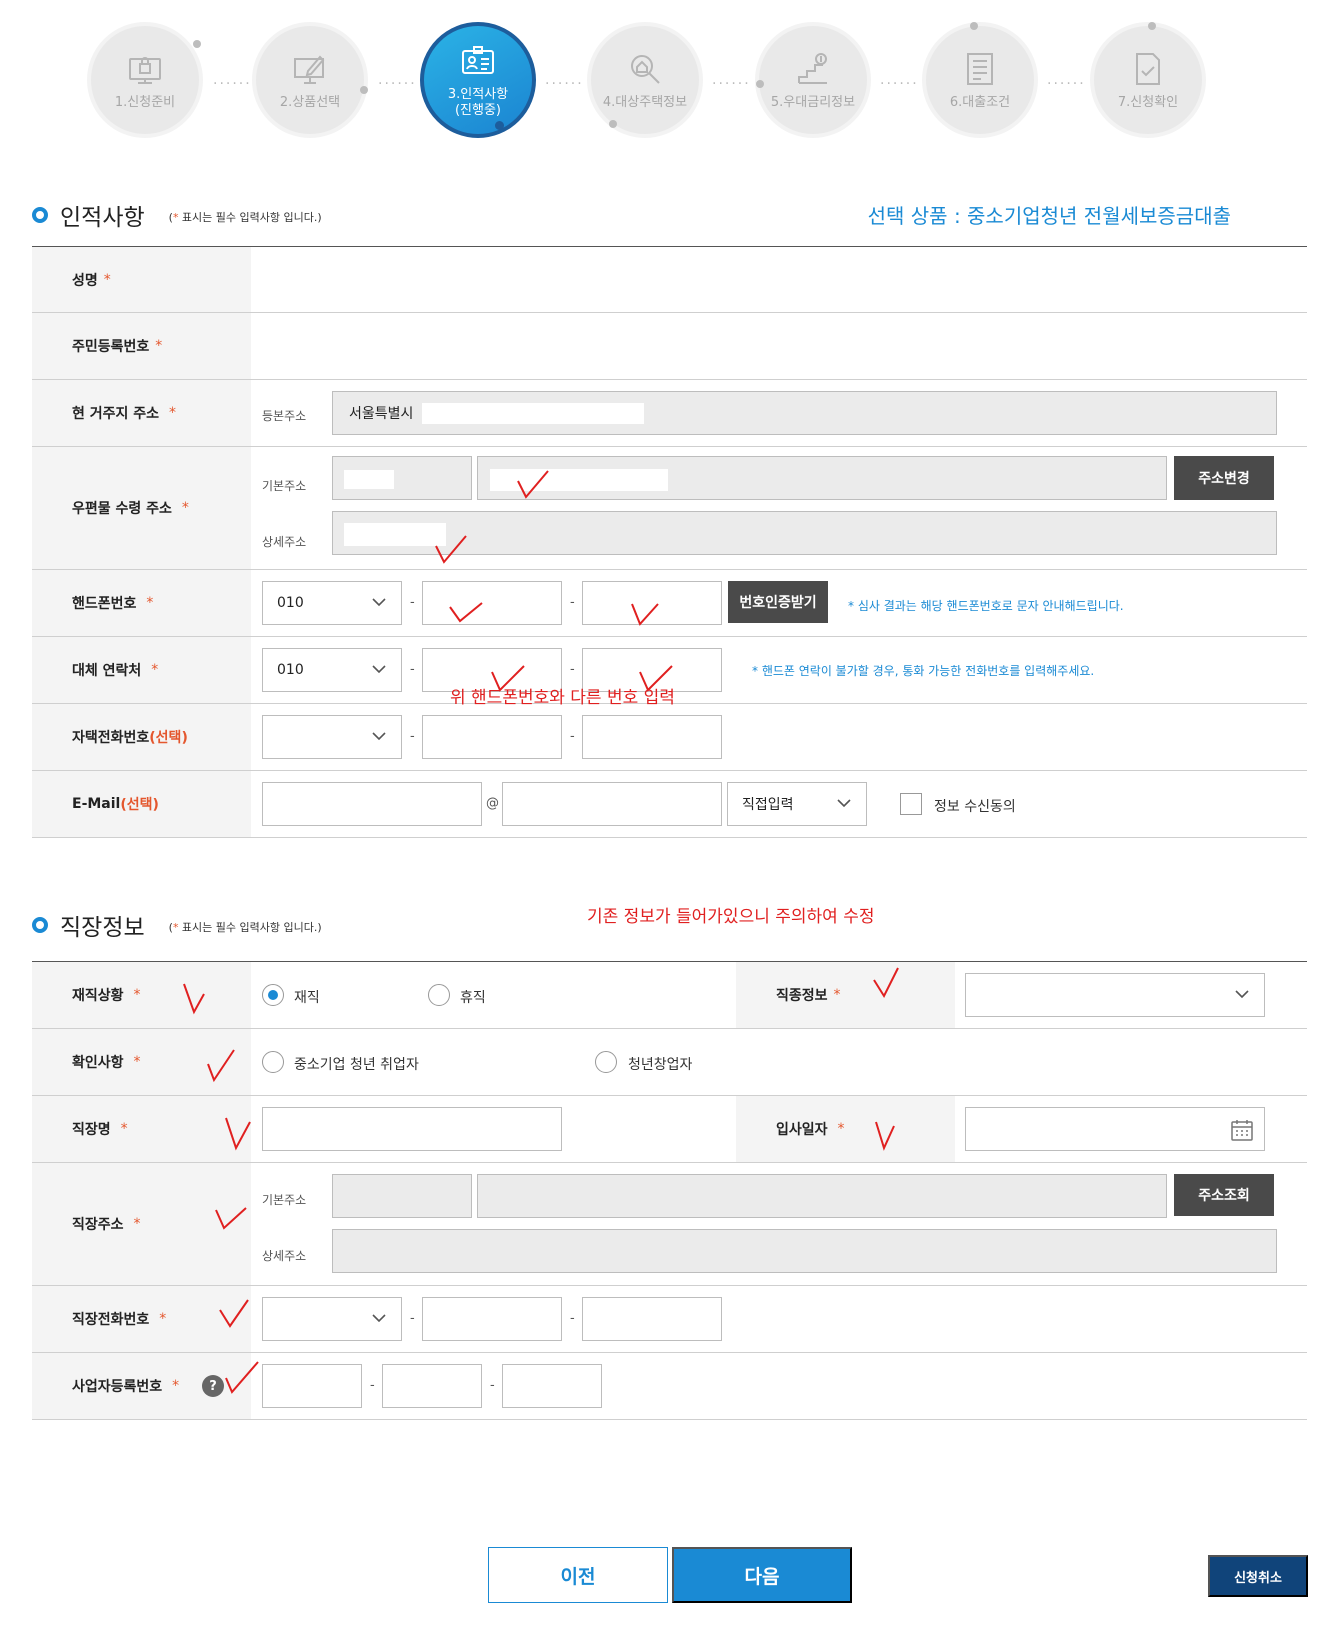 This screenshot has width=1339, height=1652. I want to click on step-1: 1.신청준비, so click(145, 80).